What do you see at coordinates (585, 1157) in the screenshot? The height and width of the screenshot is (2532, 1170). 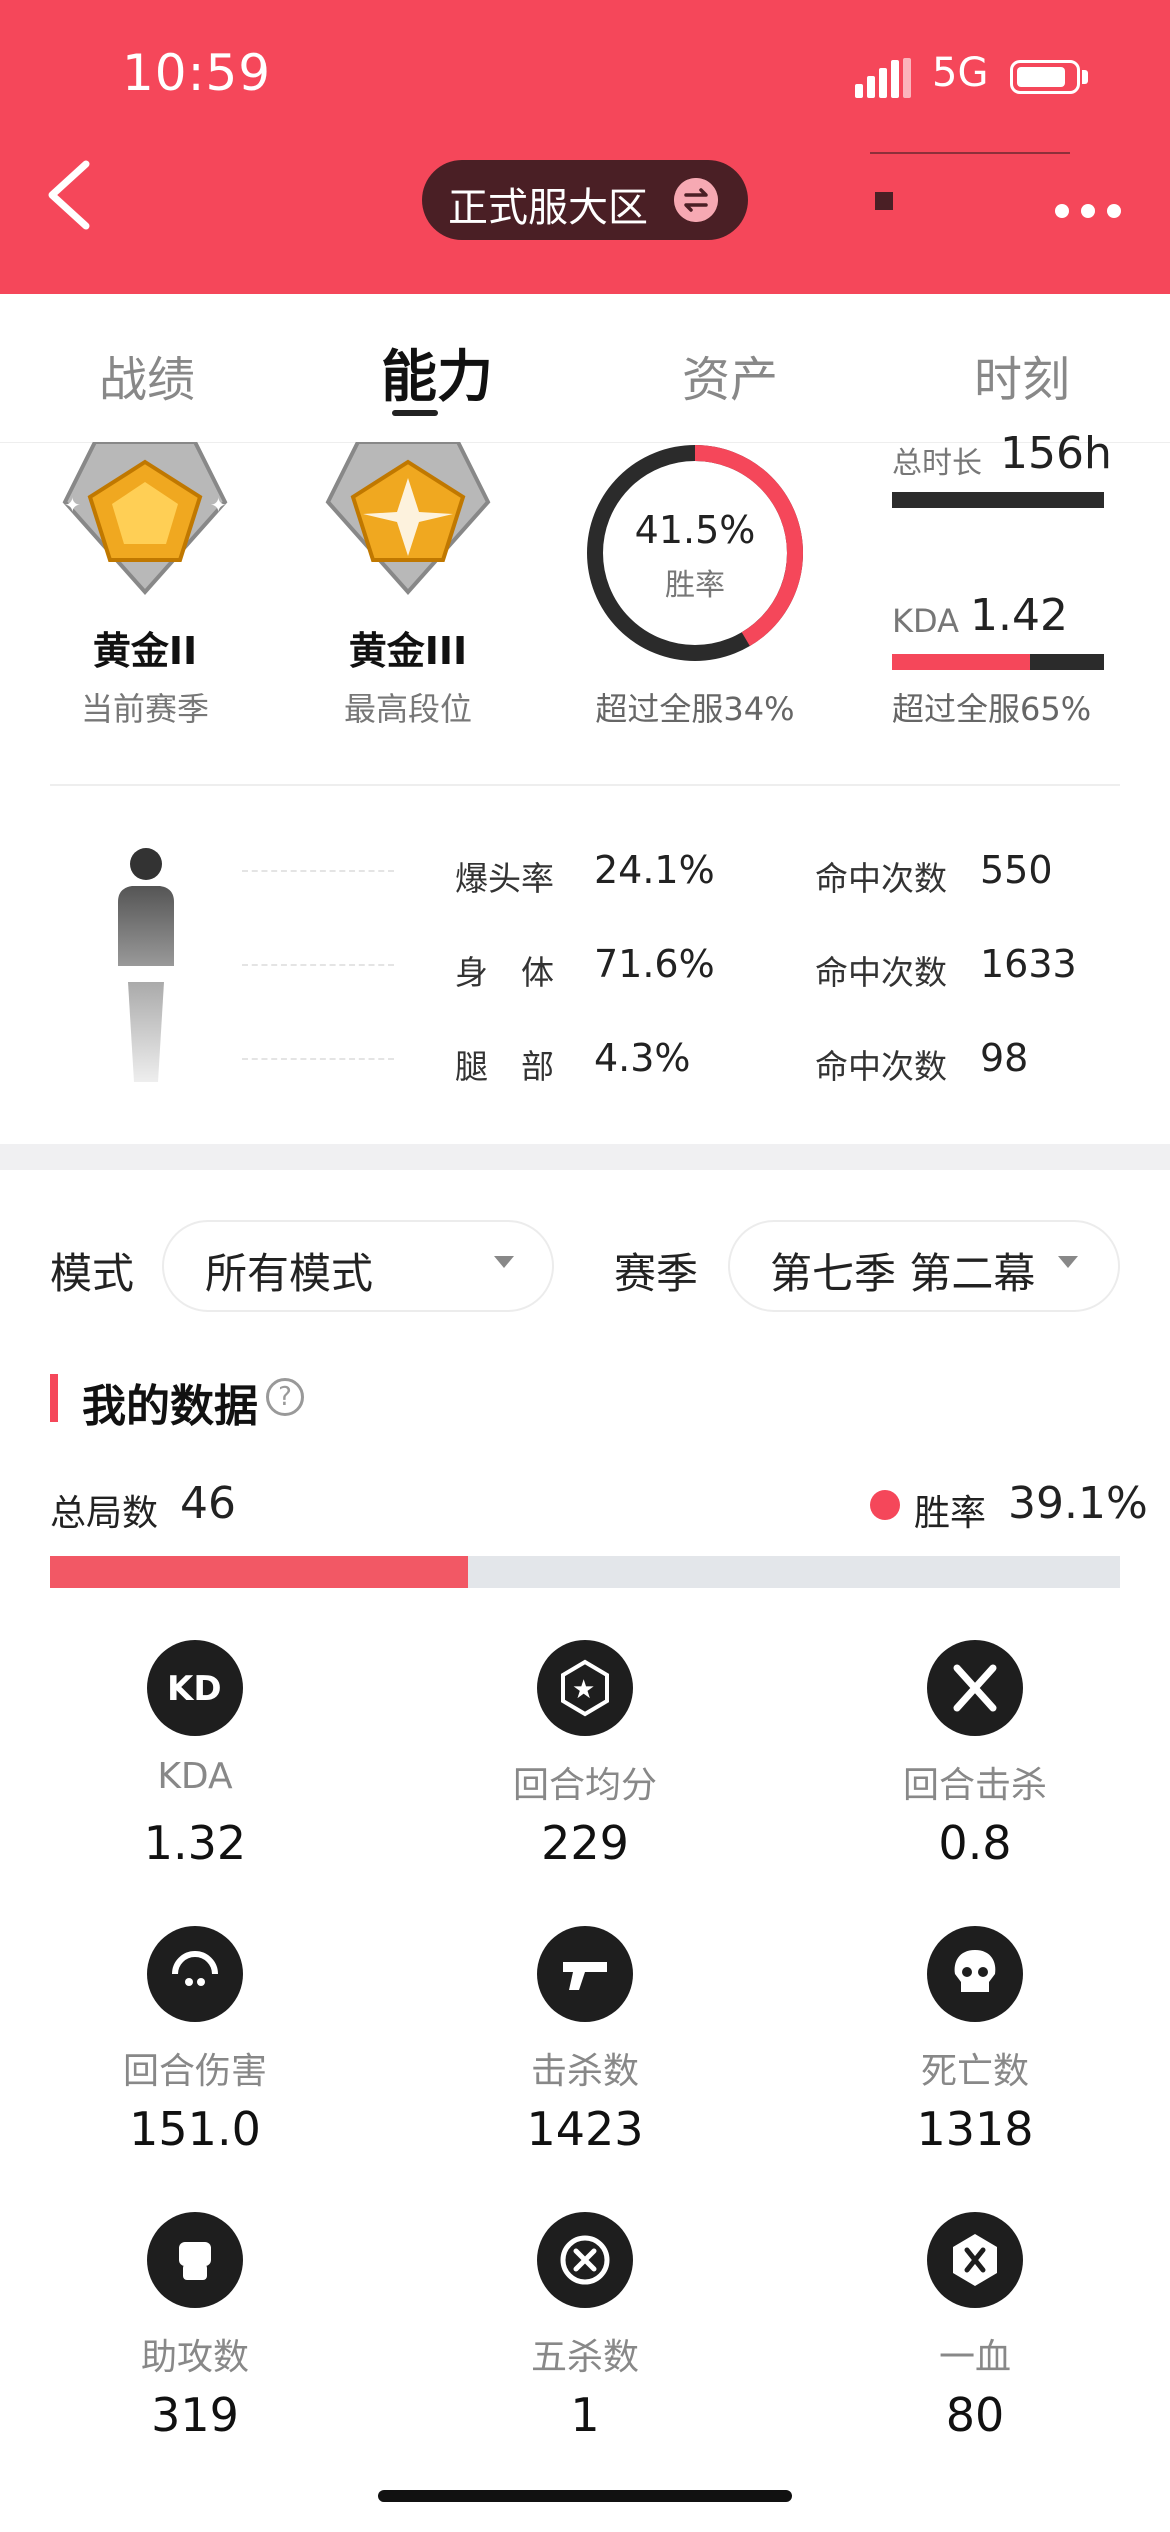 I see `section-separator` at bounding box center [585, 1157].